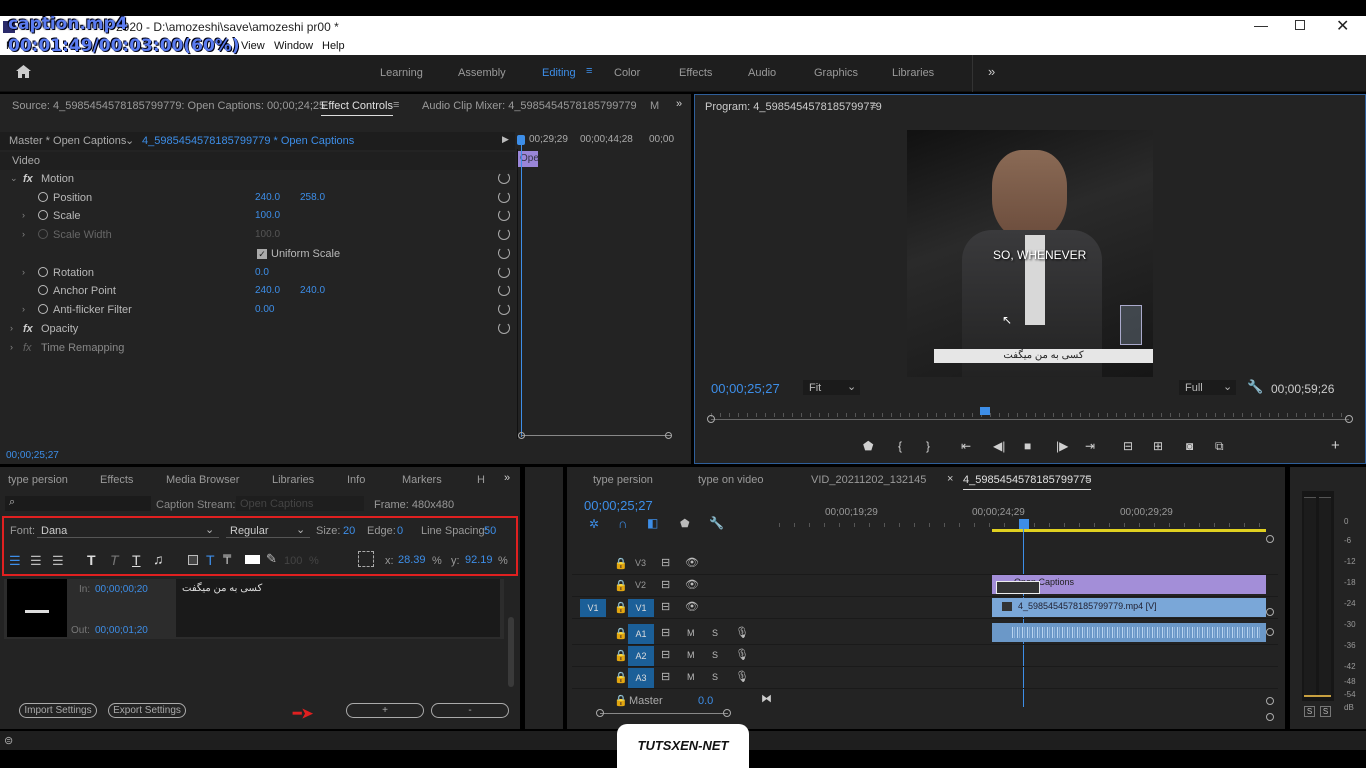  I want to click on extract-icon: ⊞, so click(1158, 446).